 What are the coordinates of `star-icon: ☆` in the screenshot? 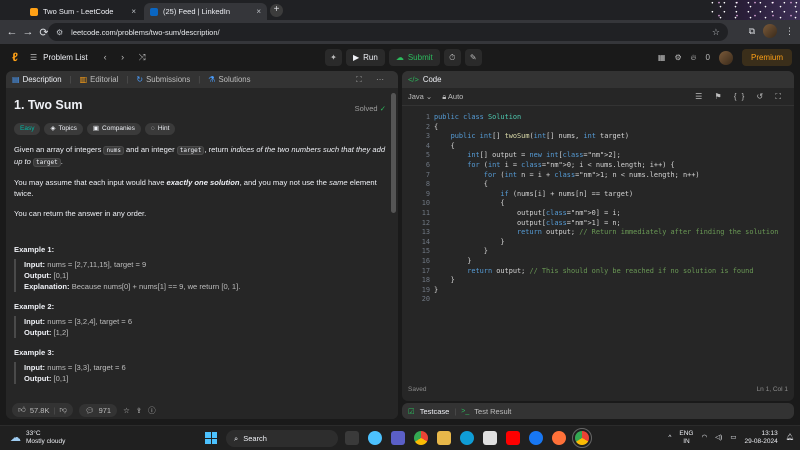 It's located at (126, 410).